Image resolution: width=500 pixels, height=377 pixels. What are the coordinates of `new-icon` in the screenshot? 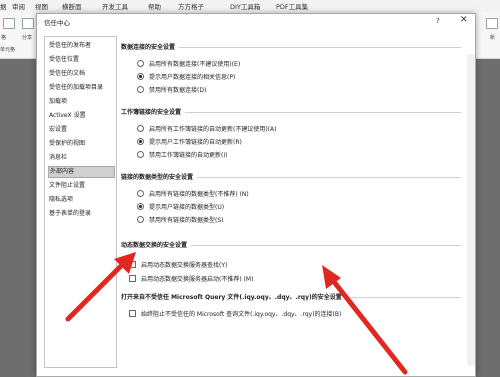 It's located at (492, 23).